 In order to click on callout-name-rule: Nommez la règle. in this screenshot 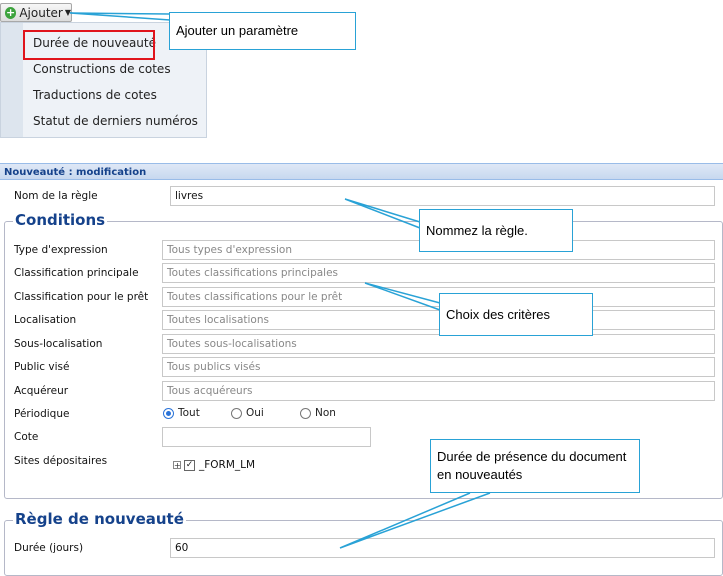, I will do `click(496, 230)`.